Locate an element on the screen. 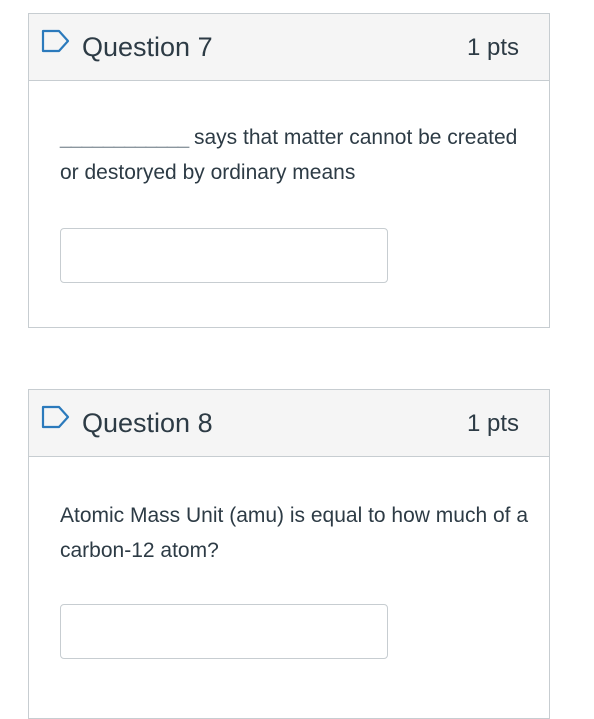  question-title: Question 8 is located at coordinates (147, 423).